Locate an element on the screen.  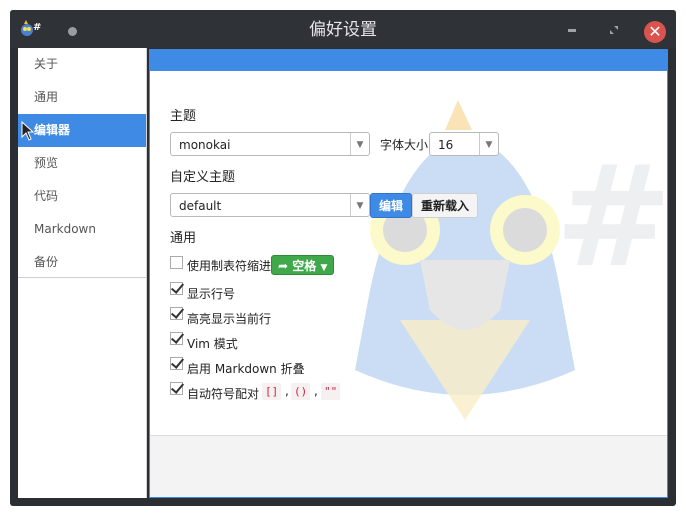
reload-theme-button: 重新载入 is located at coordinates (445, 205).